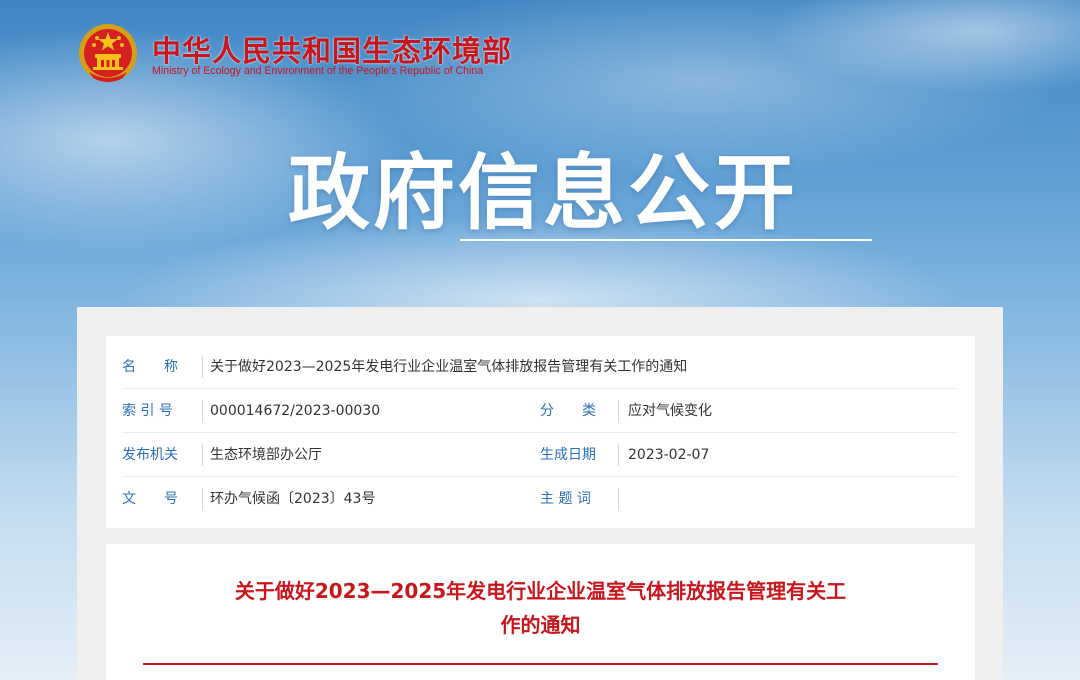 The image size is (1080, 680). What do you see at coordinates (147, 411) in the screenshot?
I see `meta-label-index: 索 引 号` at bounding box center [147, 411].